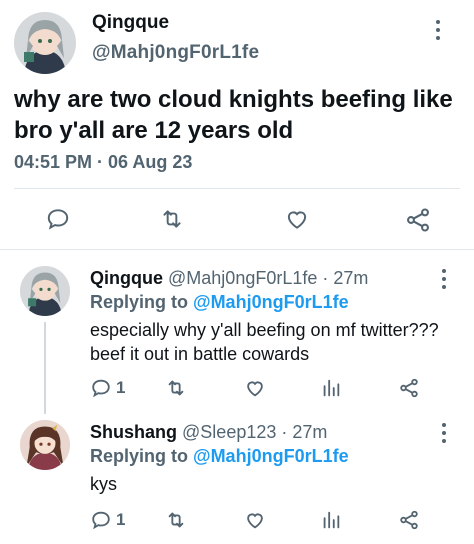  I want to click on timestamp: 04:51 PM · 06 Aug 23, so click(103, 162).